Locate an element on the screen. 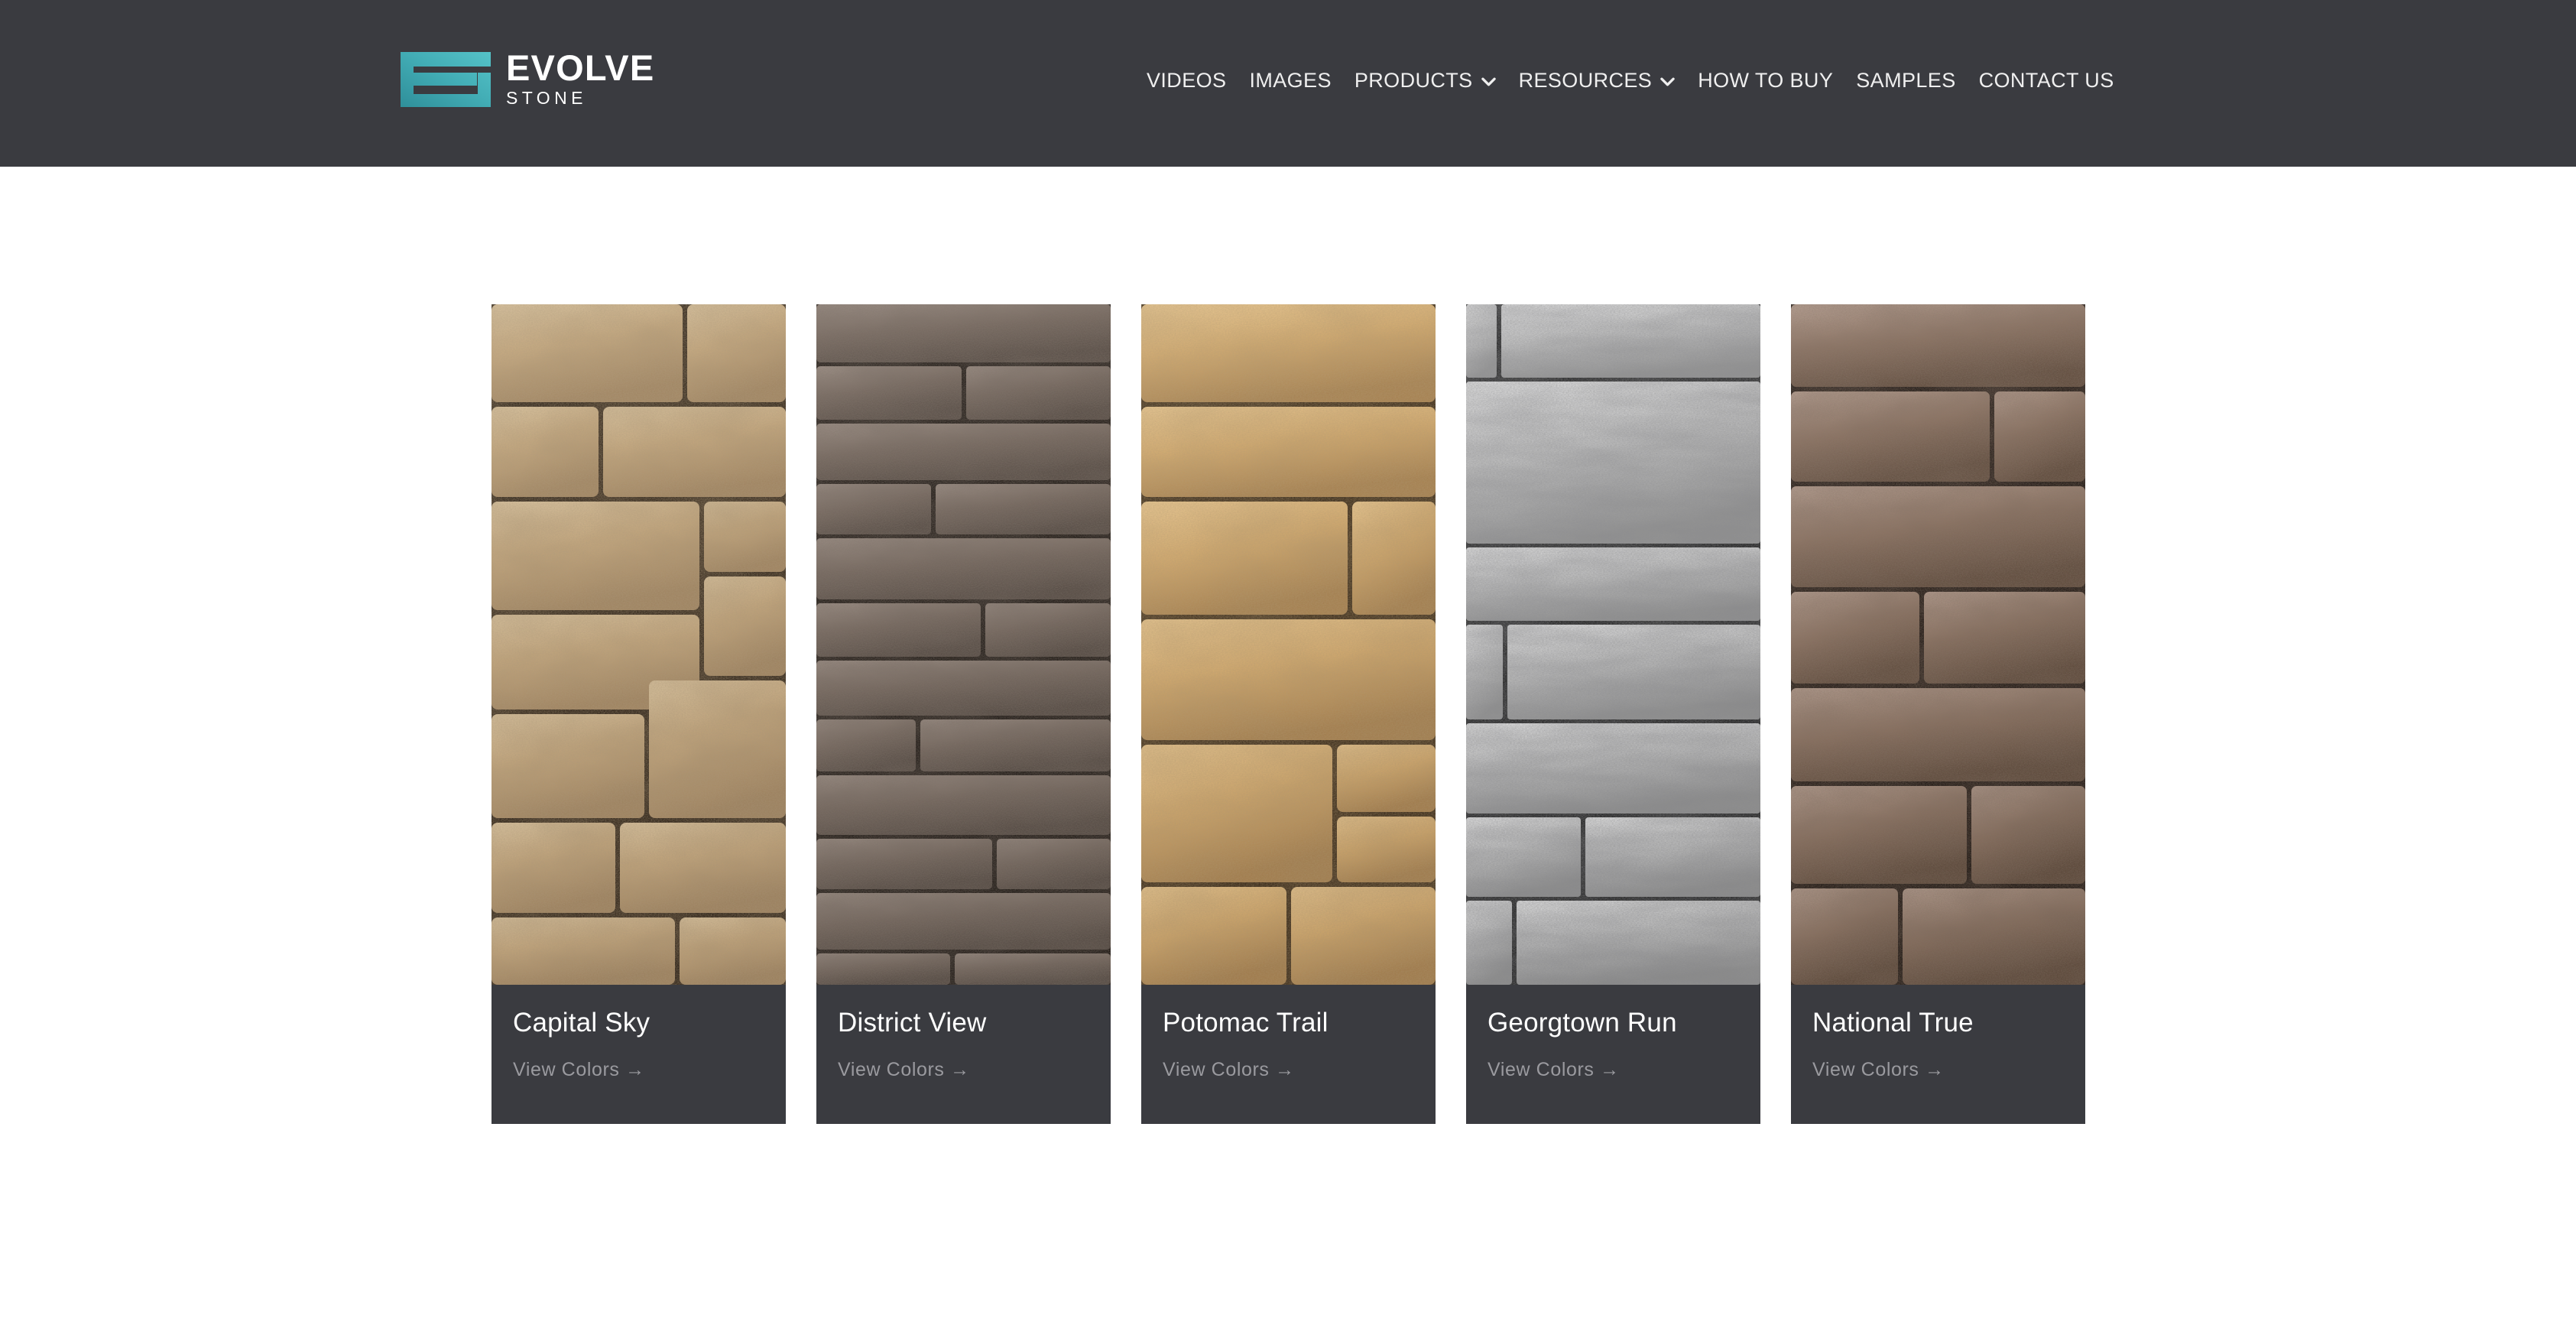  product-card-national-true: National True View Colors → is located at coordinates (1938, 714).